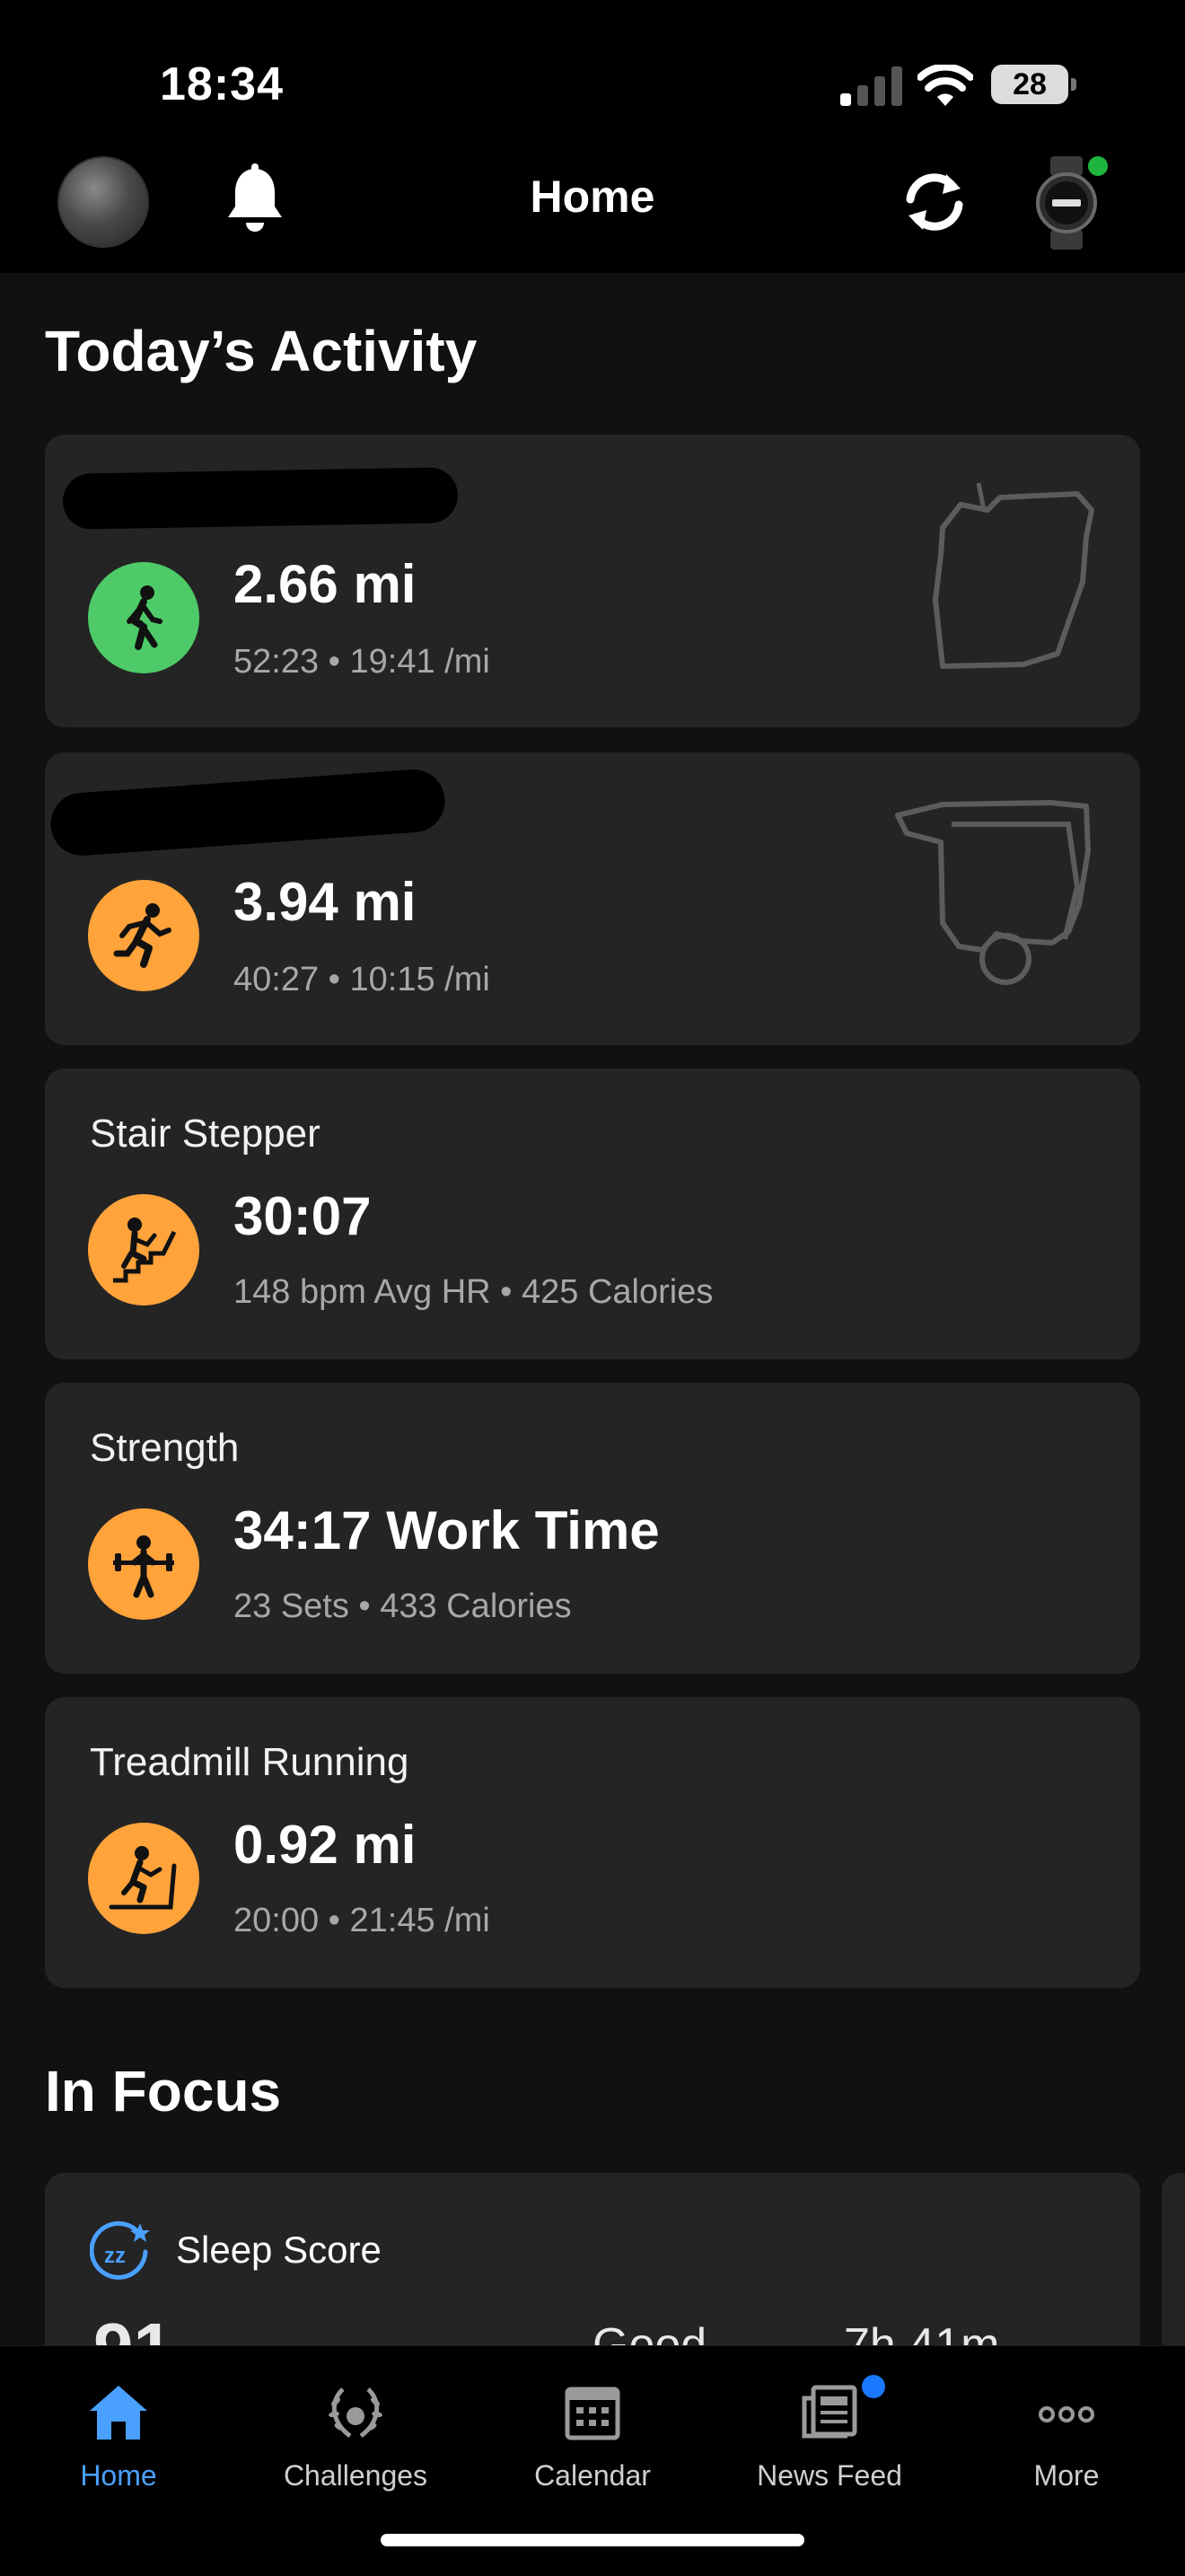  What do you see at coordinates (325, 1845) in the screenshot?
I see `activity-distance: 0.92 mi` at bounding box center [325, 1845].